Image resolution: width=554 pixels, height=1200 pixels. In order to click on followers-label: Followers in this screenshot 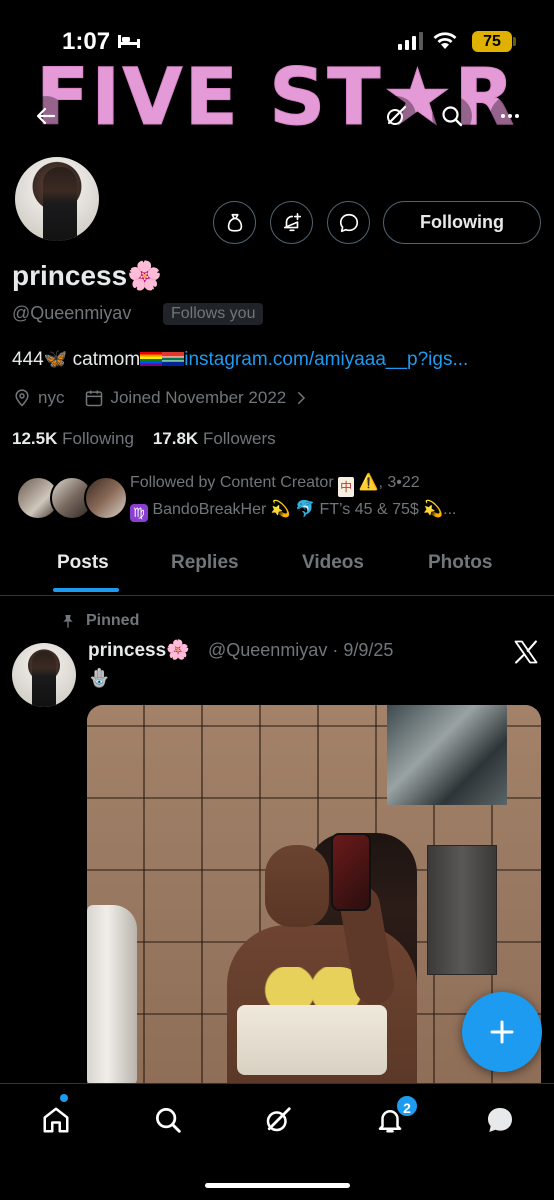, I will do `click(239, 438)`.